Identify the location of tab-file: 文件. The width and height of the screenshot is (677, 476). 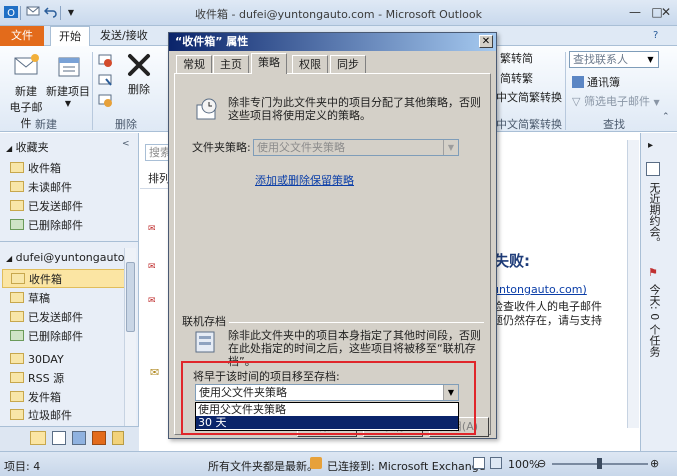
(22, 36).